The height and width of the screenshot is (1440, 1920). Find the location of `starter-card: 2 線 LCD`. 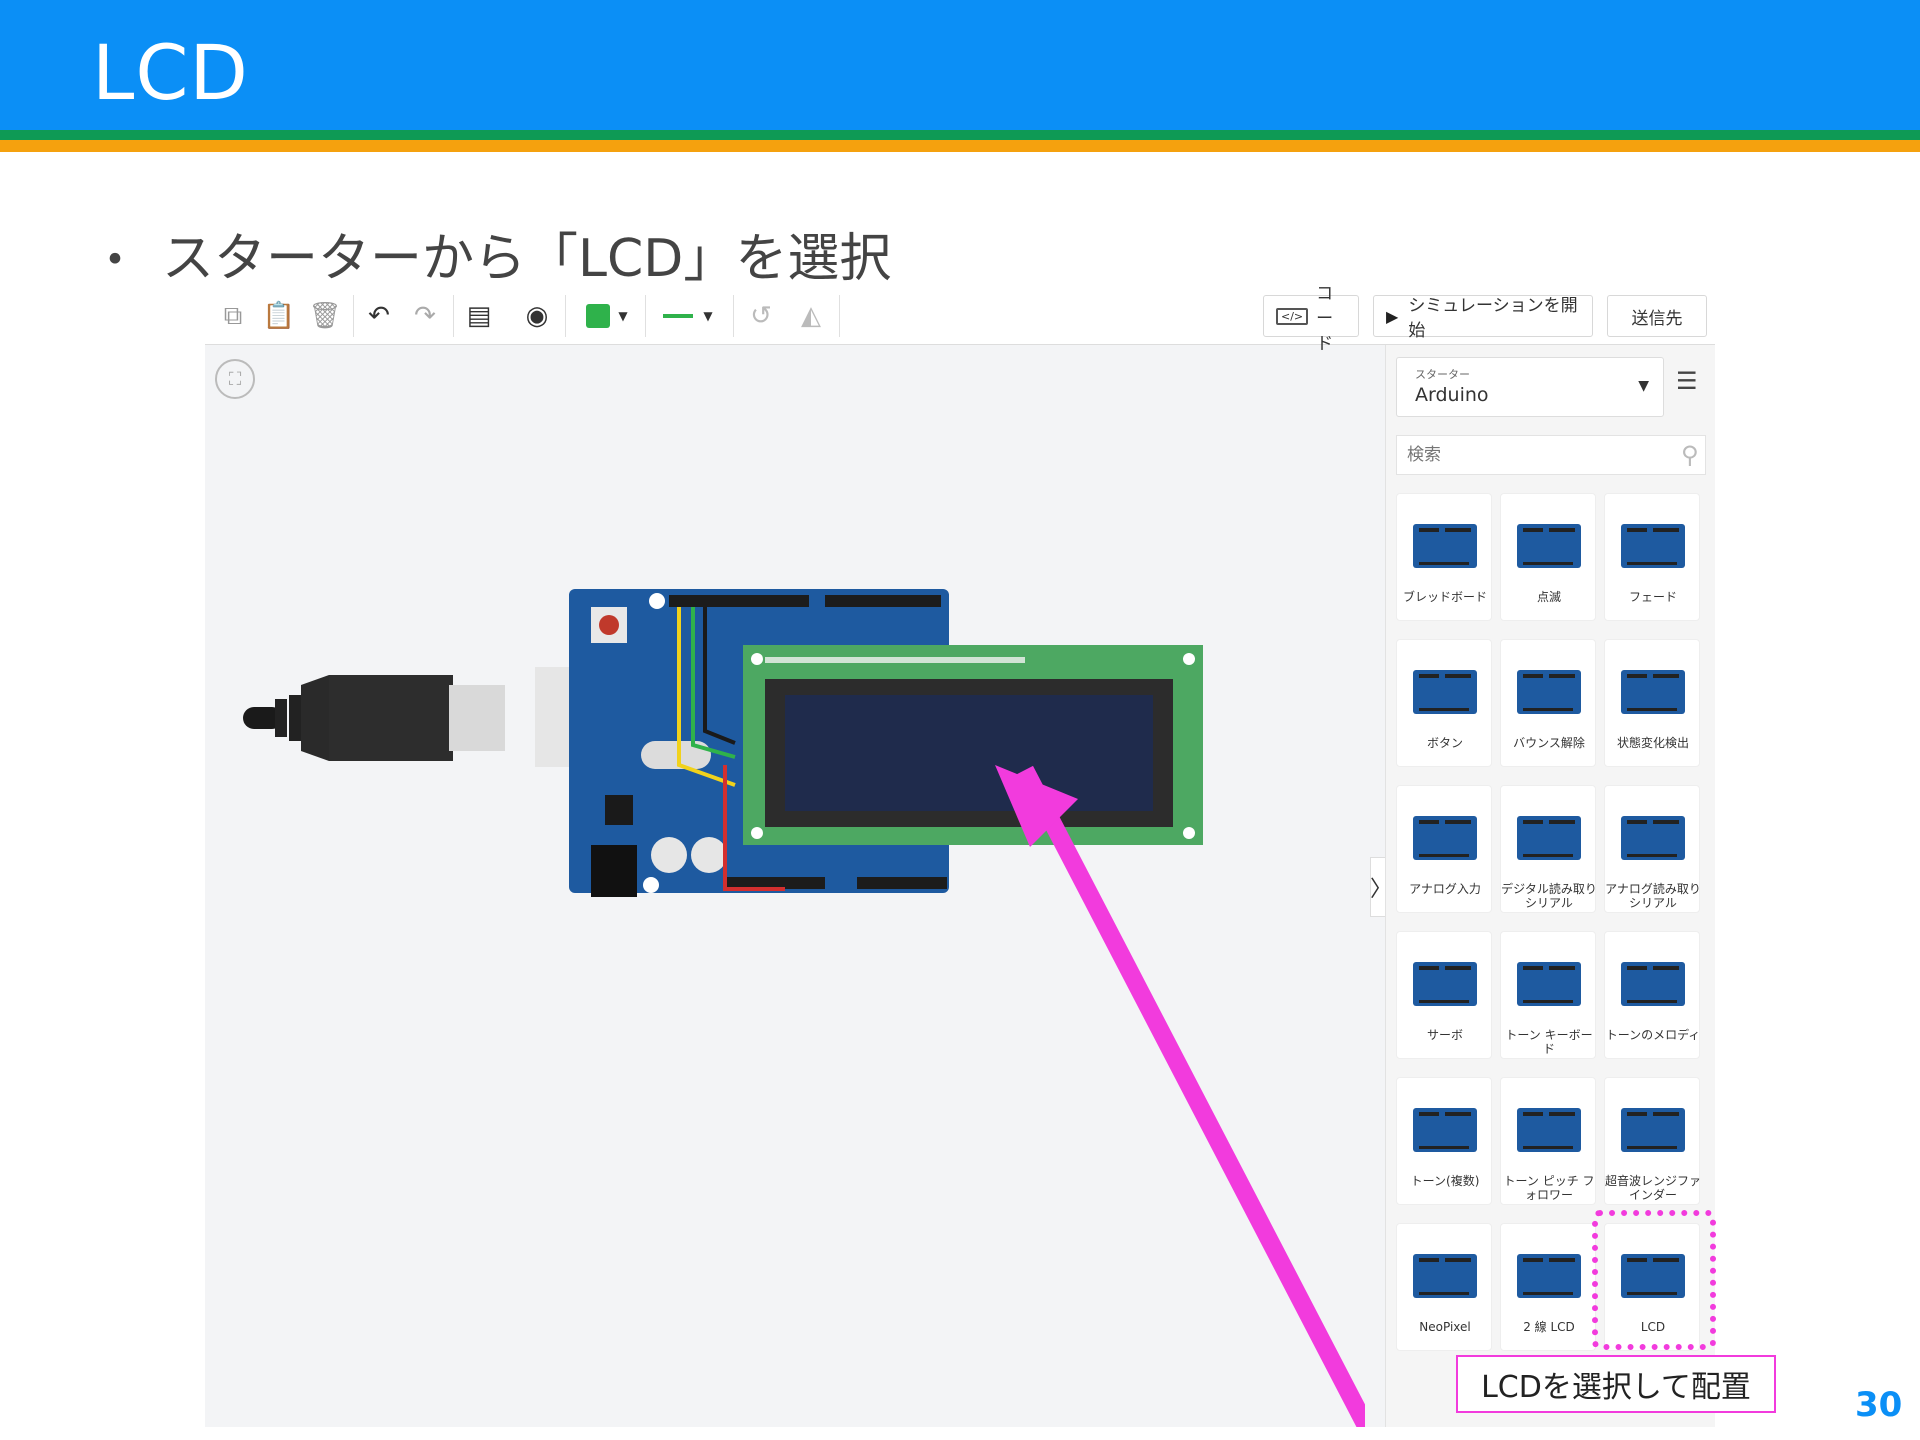

starter-card: 2 線 LCD is located at coordinates (1548, 1287).